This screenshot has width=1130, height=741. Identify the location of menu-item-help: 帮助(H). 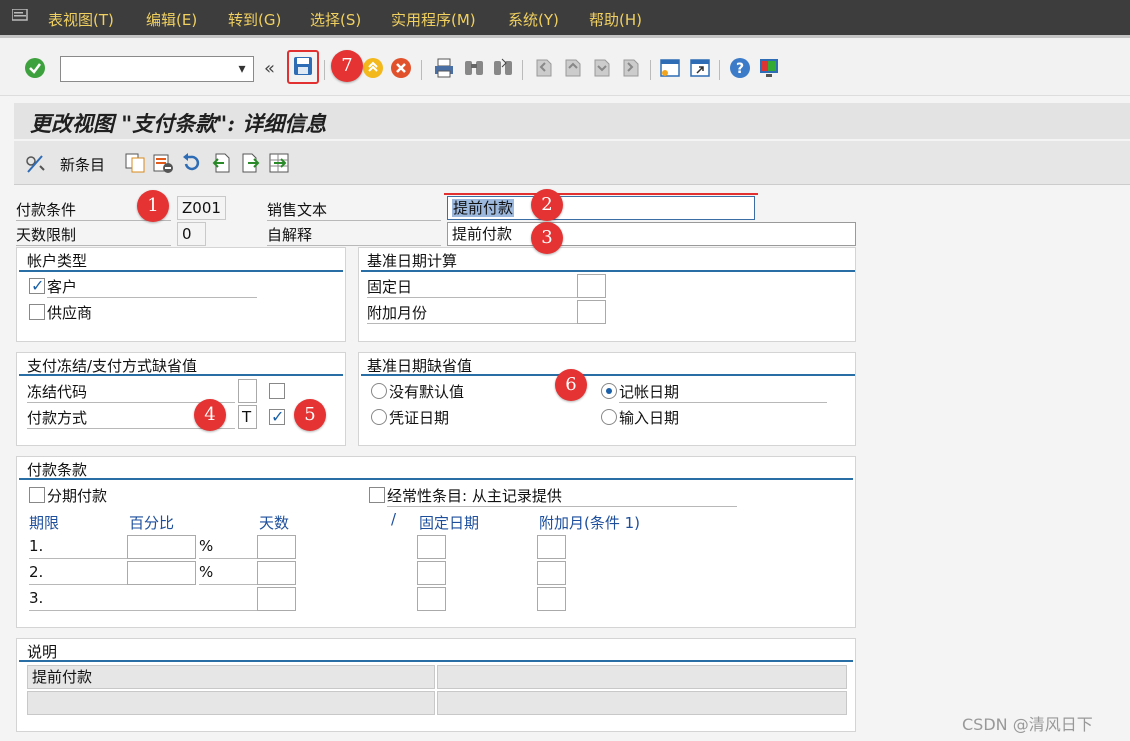
(615, 19).